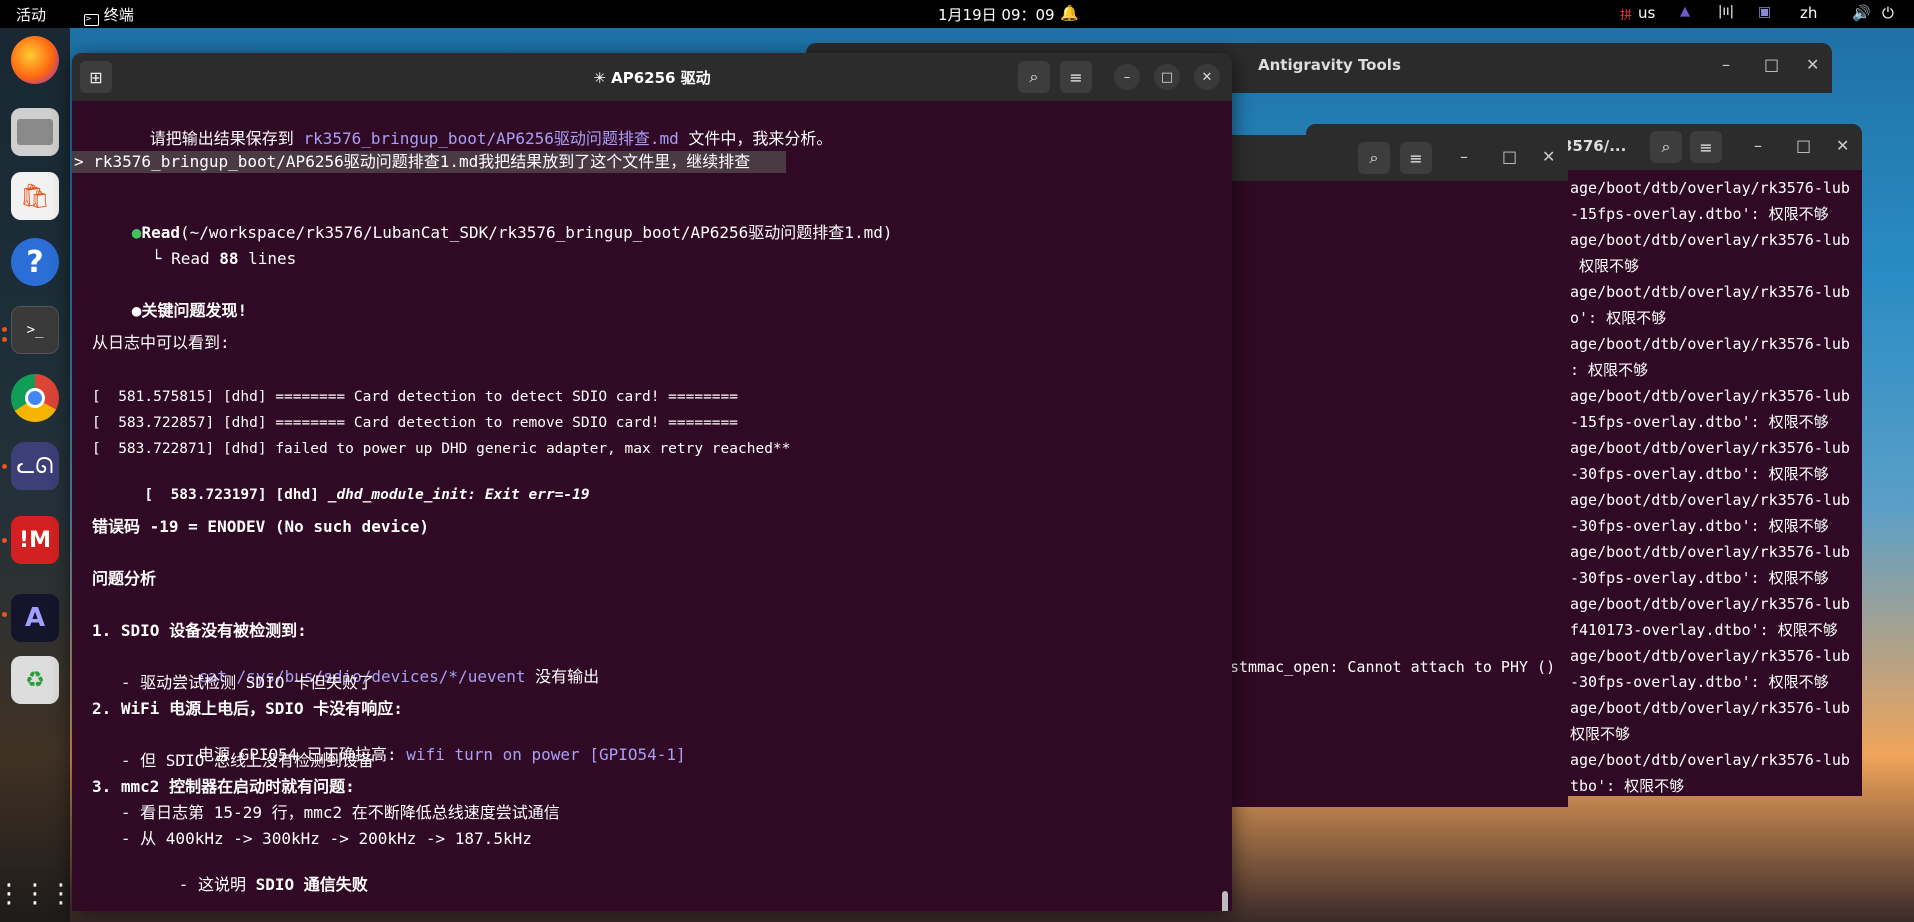  What do you see at coordinates (223, 786) in the screenshot?
I see `terminal-line: 3. mmc2 控制器在启动时就有问题:` at bounding box center [223, 786].